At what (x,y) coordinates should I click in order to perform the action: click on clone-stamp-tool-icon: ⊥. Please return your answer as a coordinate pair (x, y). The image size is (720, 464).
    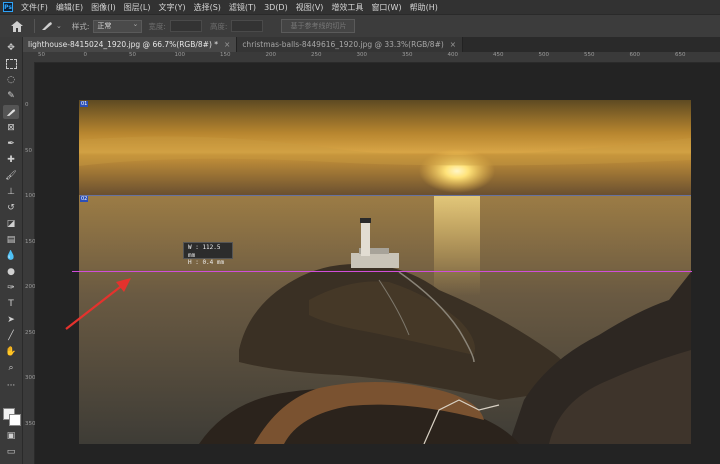
    Looking at the image, I should click on (11, 192).